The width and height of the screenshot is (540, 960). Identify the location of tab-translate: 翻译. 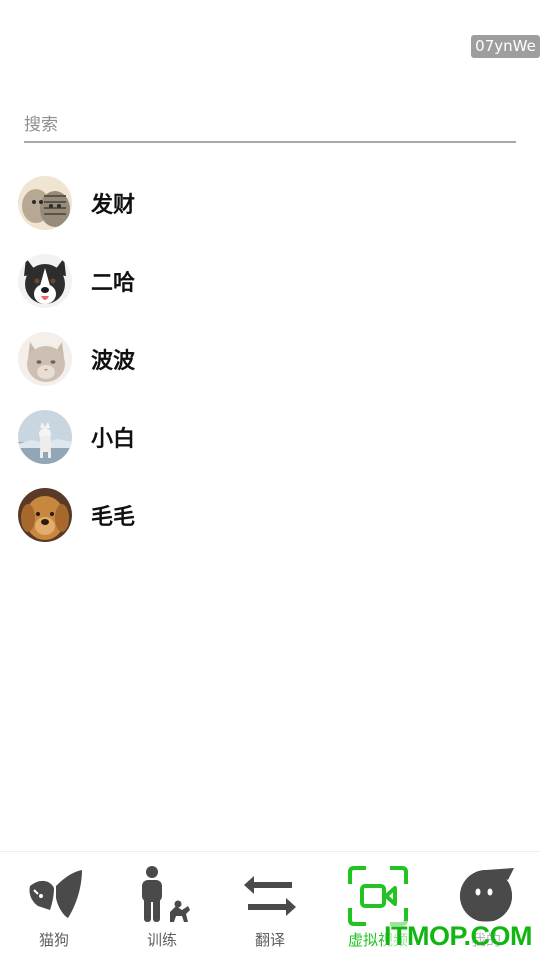
(270, 906).